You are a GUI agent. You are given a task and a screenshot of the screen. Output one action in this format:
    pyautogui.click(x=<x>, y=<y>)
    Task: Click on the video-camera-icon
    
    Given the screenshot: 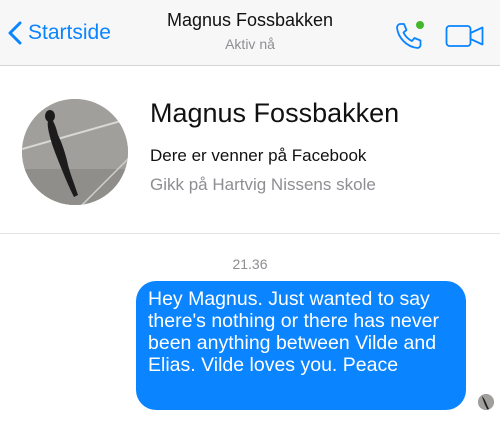 What is the action you would take?
    pyautogui.click(x=464, y=36)
    